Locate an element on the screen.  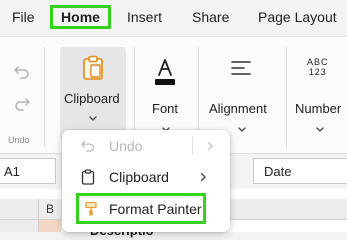
formula-input: Date is located at coordinates (300, 171).